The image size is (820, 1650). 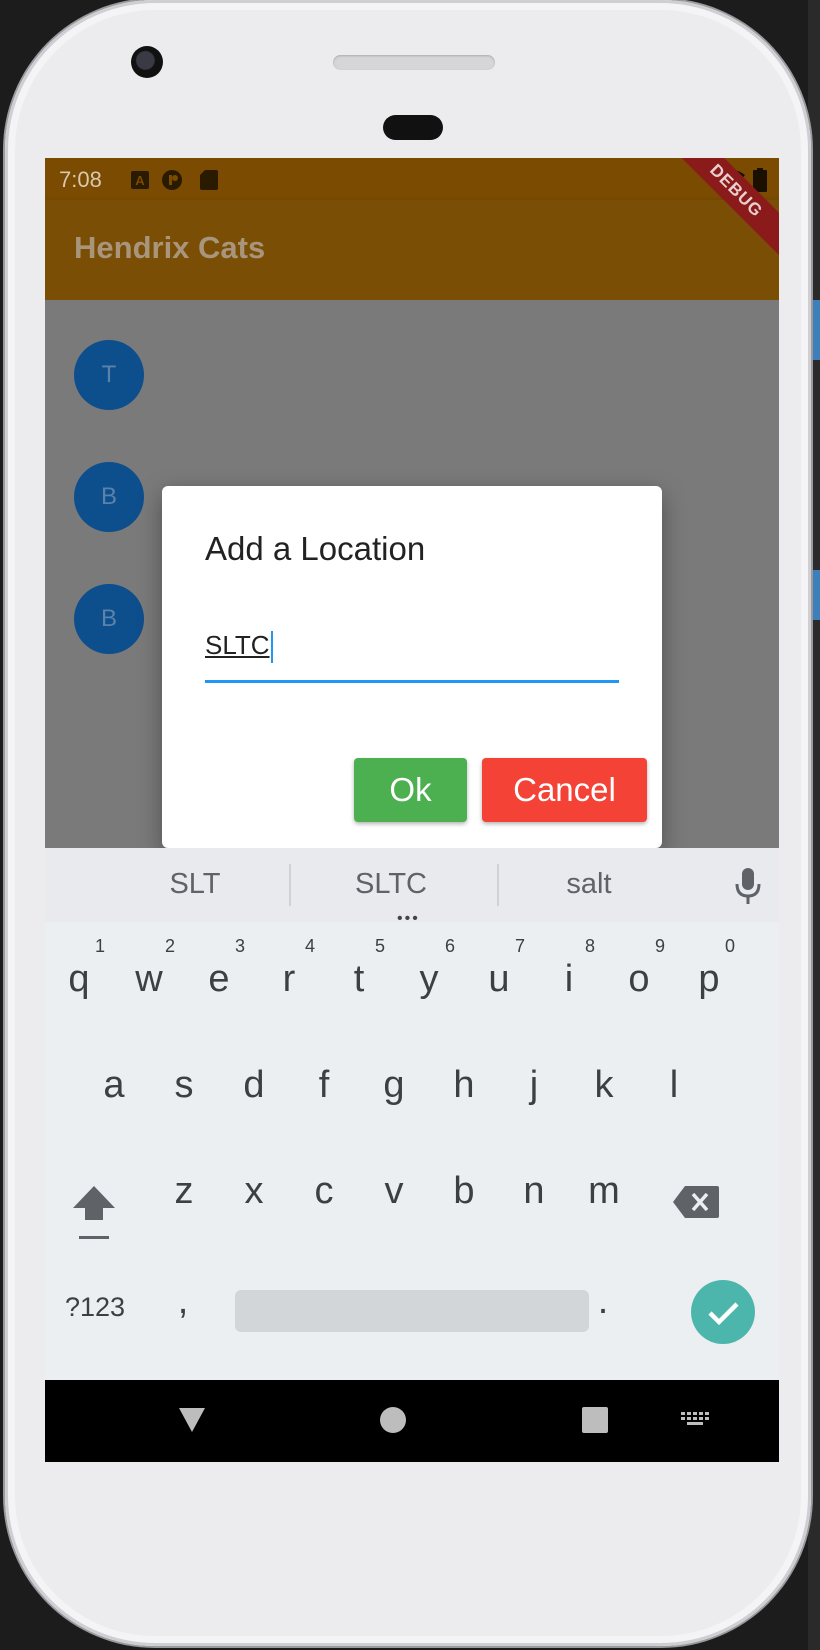 What do you see at coordinates (696, 1421) in the screenshot?
I see `keyboard-switcher-icon` at bounding box center [696, 1421].